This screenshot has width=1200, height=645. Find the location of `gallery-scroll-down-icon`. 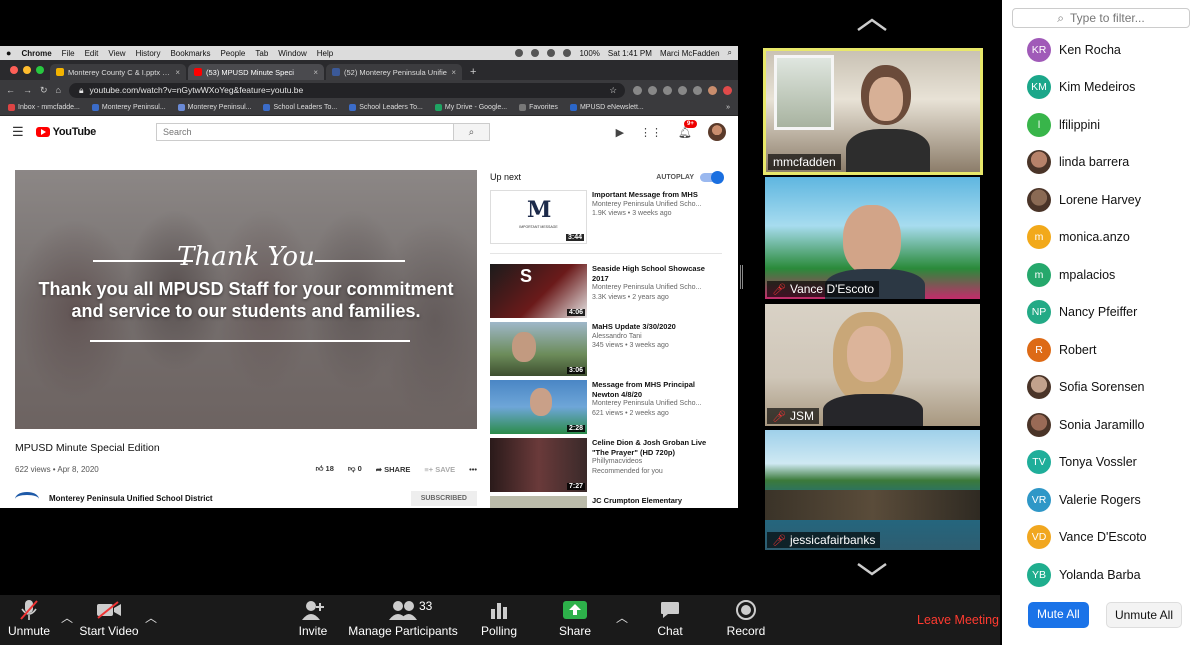

gallery-scroll-down-icon is located at coordinates (872, 571).